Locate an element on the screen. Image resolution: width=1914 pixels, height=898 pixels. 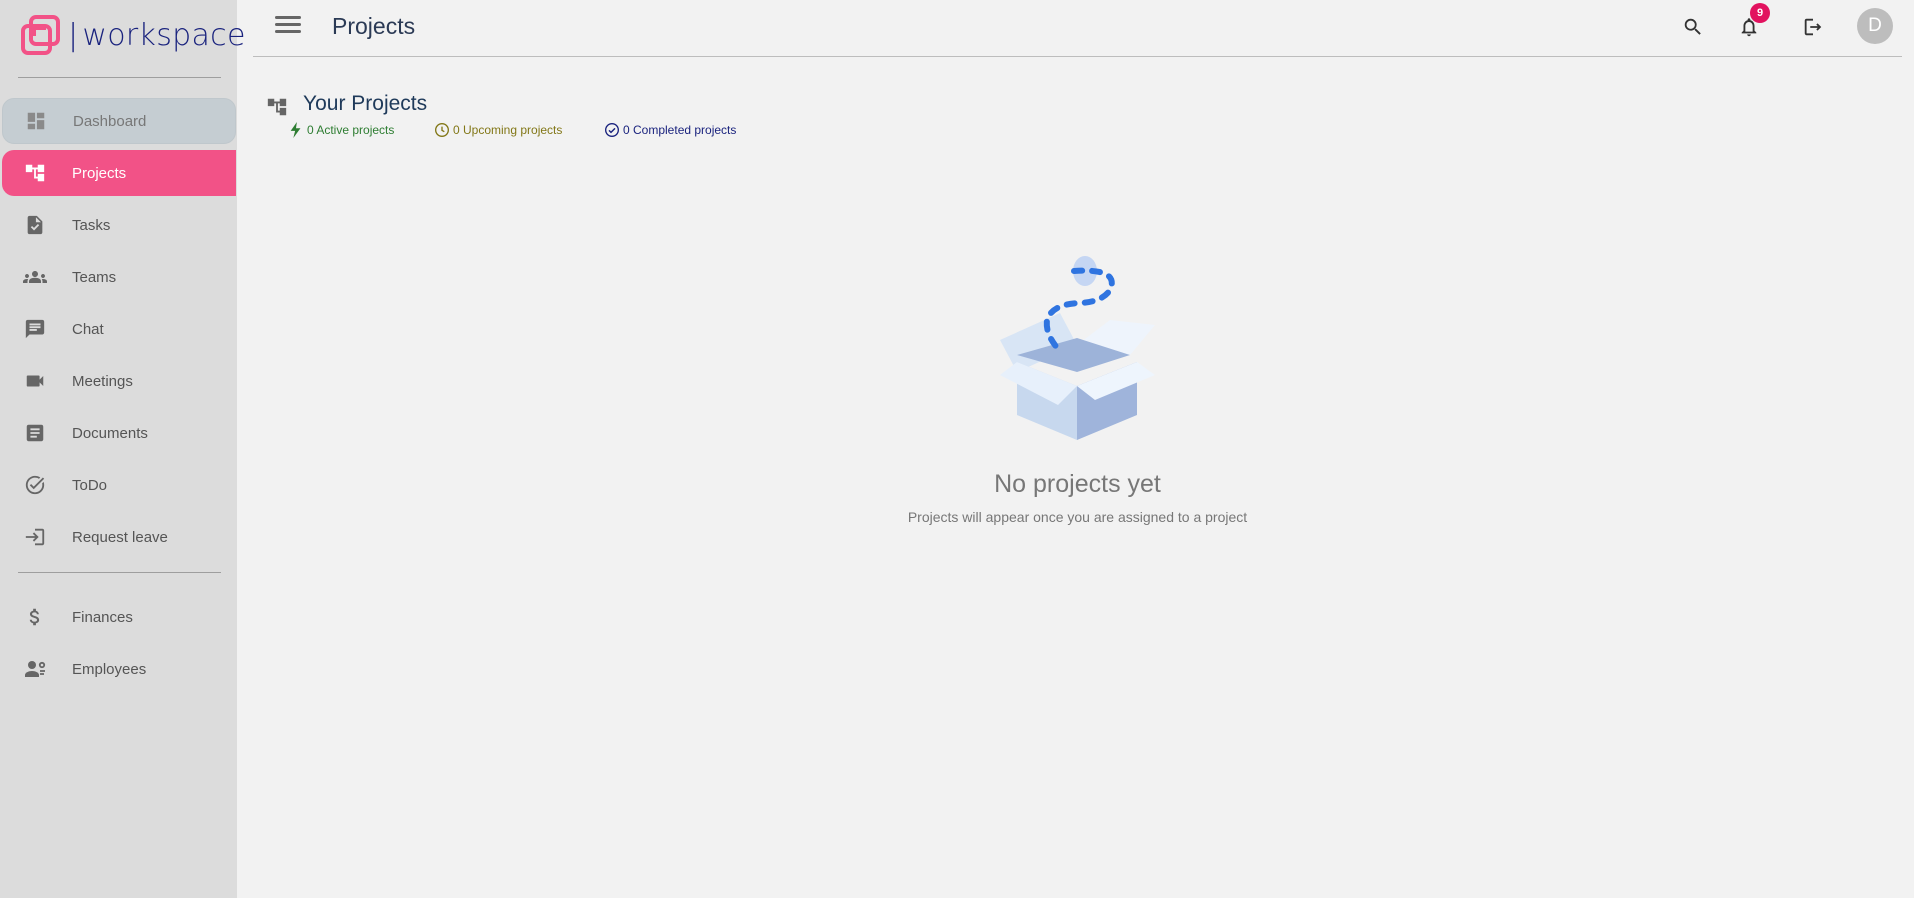
completed-projects-stat: 0 Completed projects is located at coordinates (670, 130).